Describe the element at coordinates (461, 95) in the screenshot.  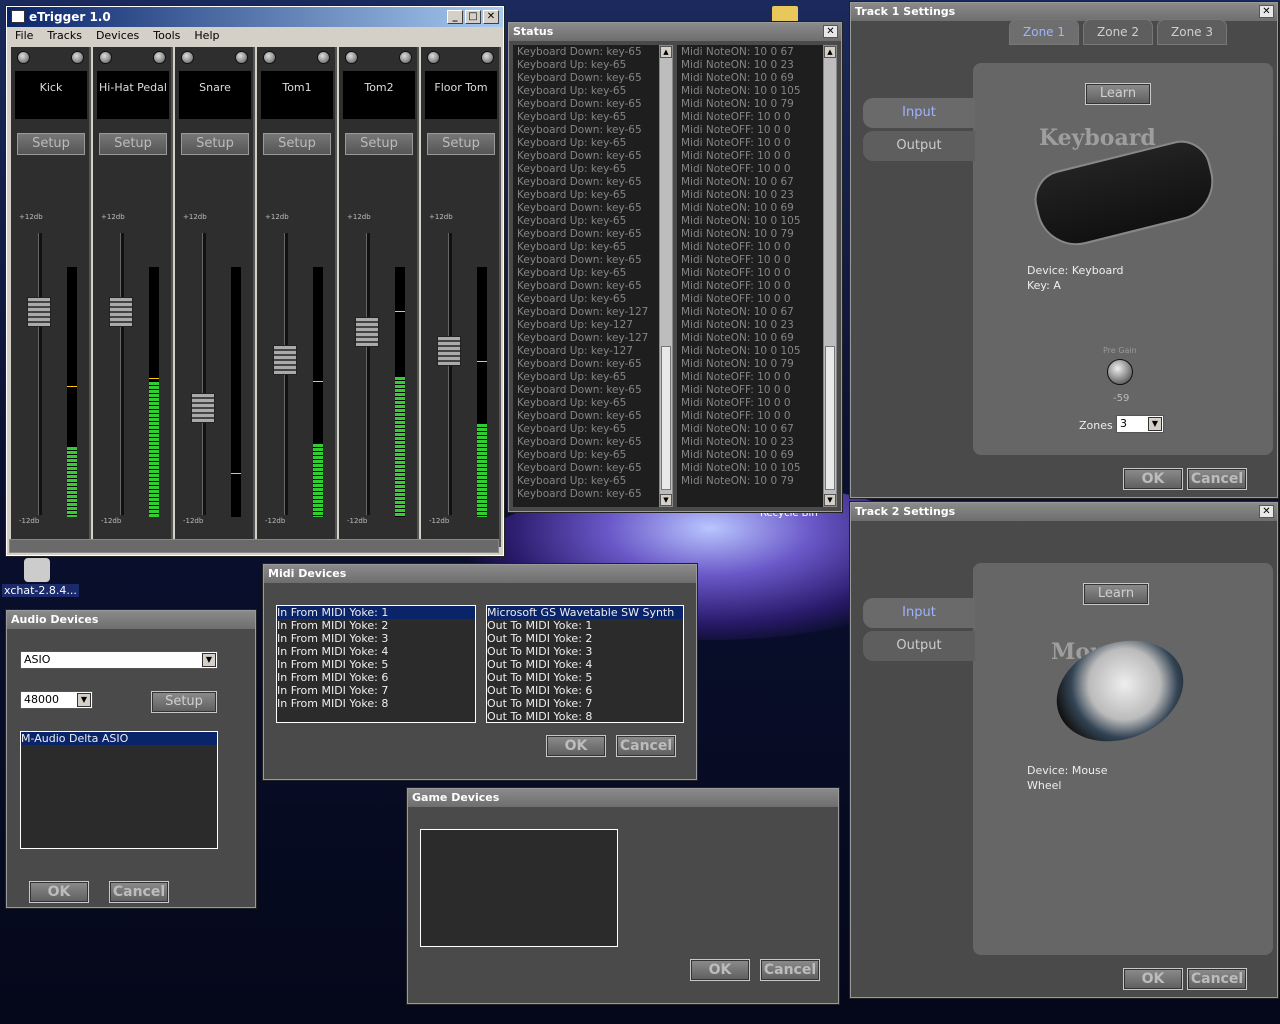
I see `channel-name: Floor Tom` at that location.